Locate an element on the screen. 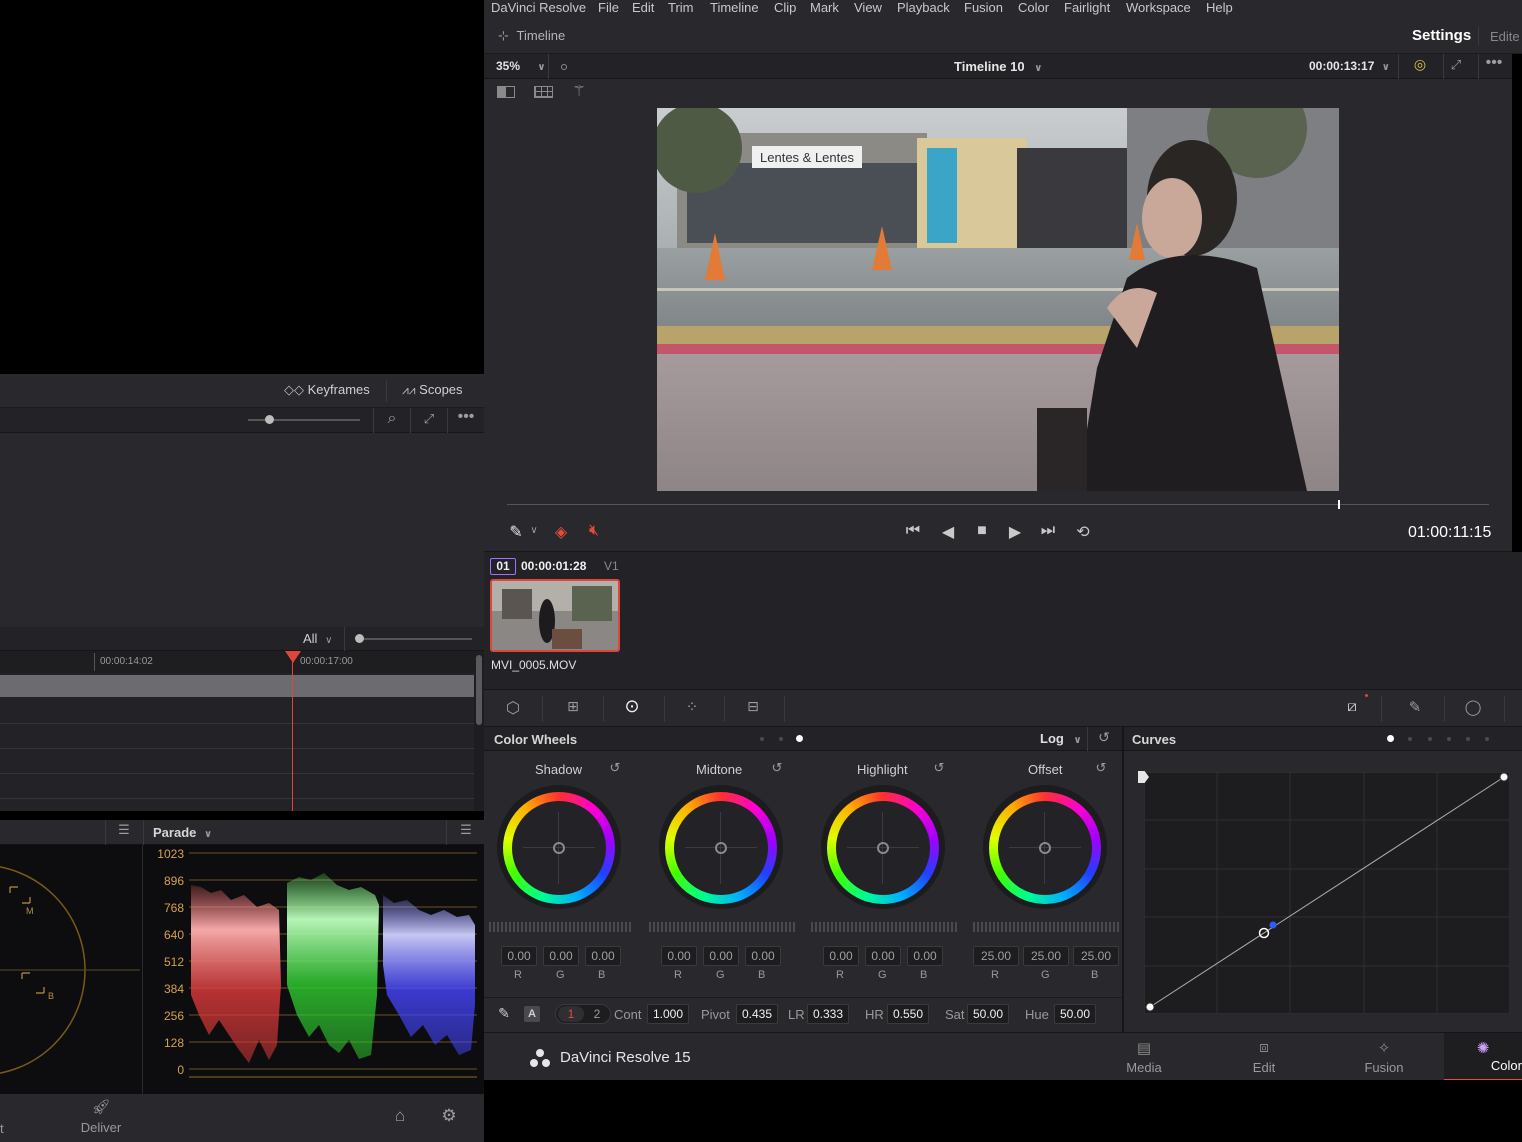 This screenshot has width=1522, height=1142. play-icon: ▶ is located at coordinates (1015, 532).